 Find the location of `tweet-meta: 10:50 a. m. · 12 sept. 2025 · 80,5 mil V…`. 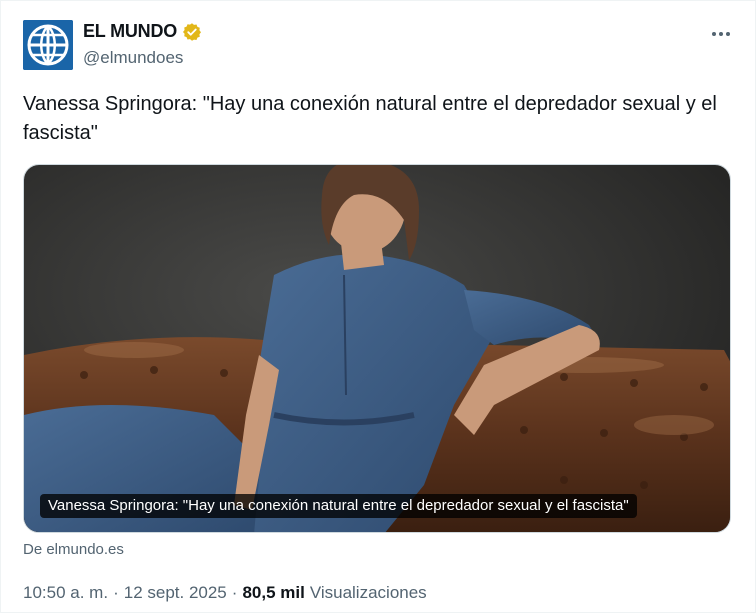

tweet-meta: 10:50 a. m. · 12 sept. 2025 · 80,5 mil V… is located at coordinates (225, 593).